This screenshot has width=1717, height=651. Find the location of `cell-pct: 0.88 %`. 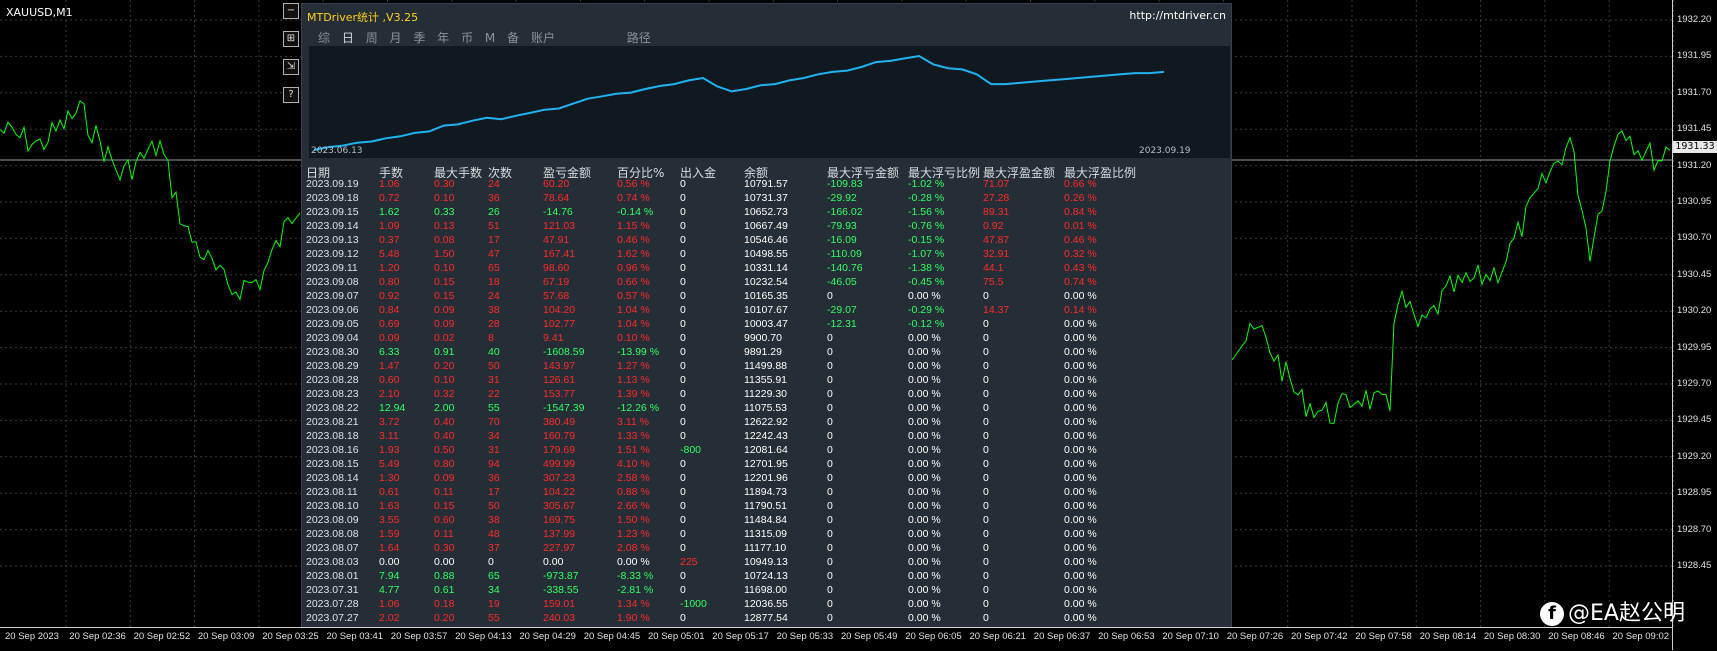

cell-pct: 0.88 % is located at coordinates (633, 492).